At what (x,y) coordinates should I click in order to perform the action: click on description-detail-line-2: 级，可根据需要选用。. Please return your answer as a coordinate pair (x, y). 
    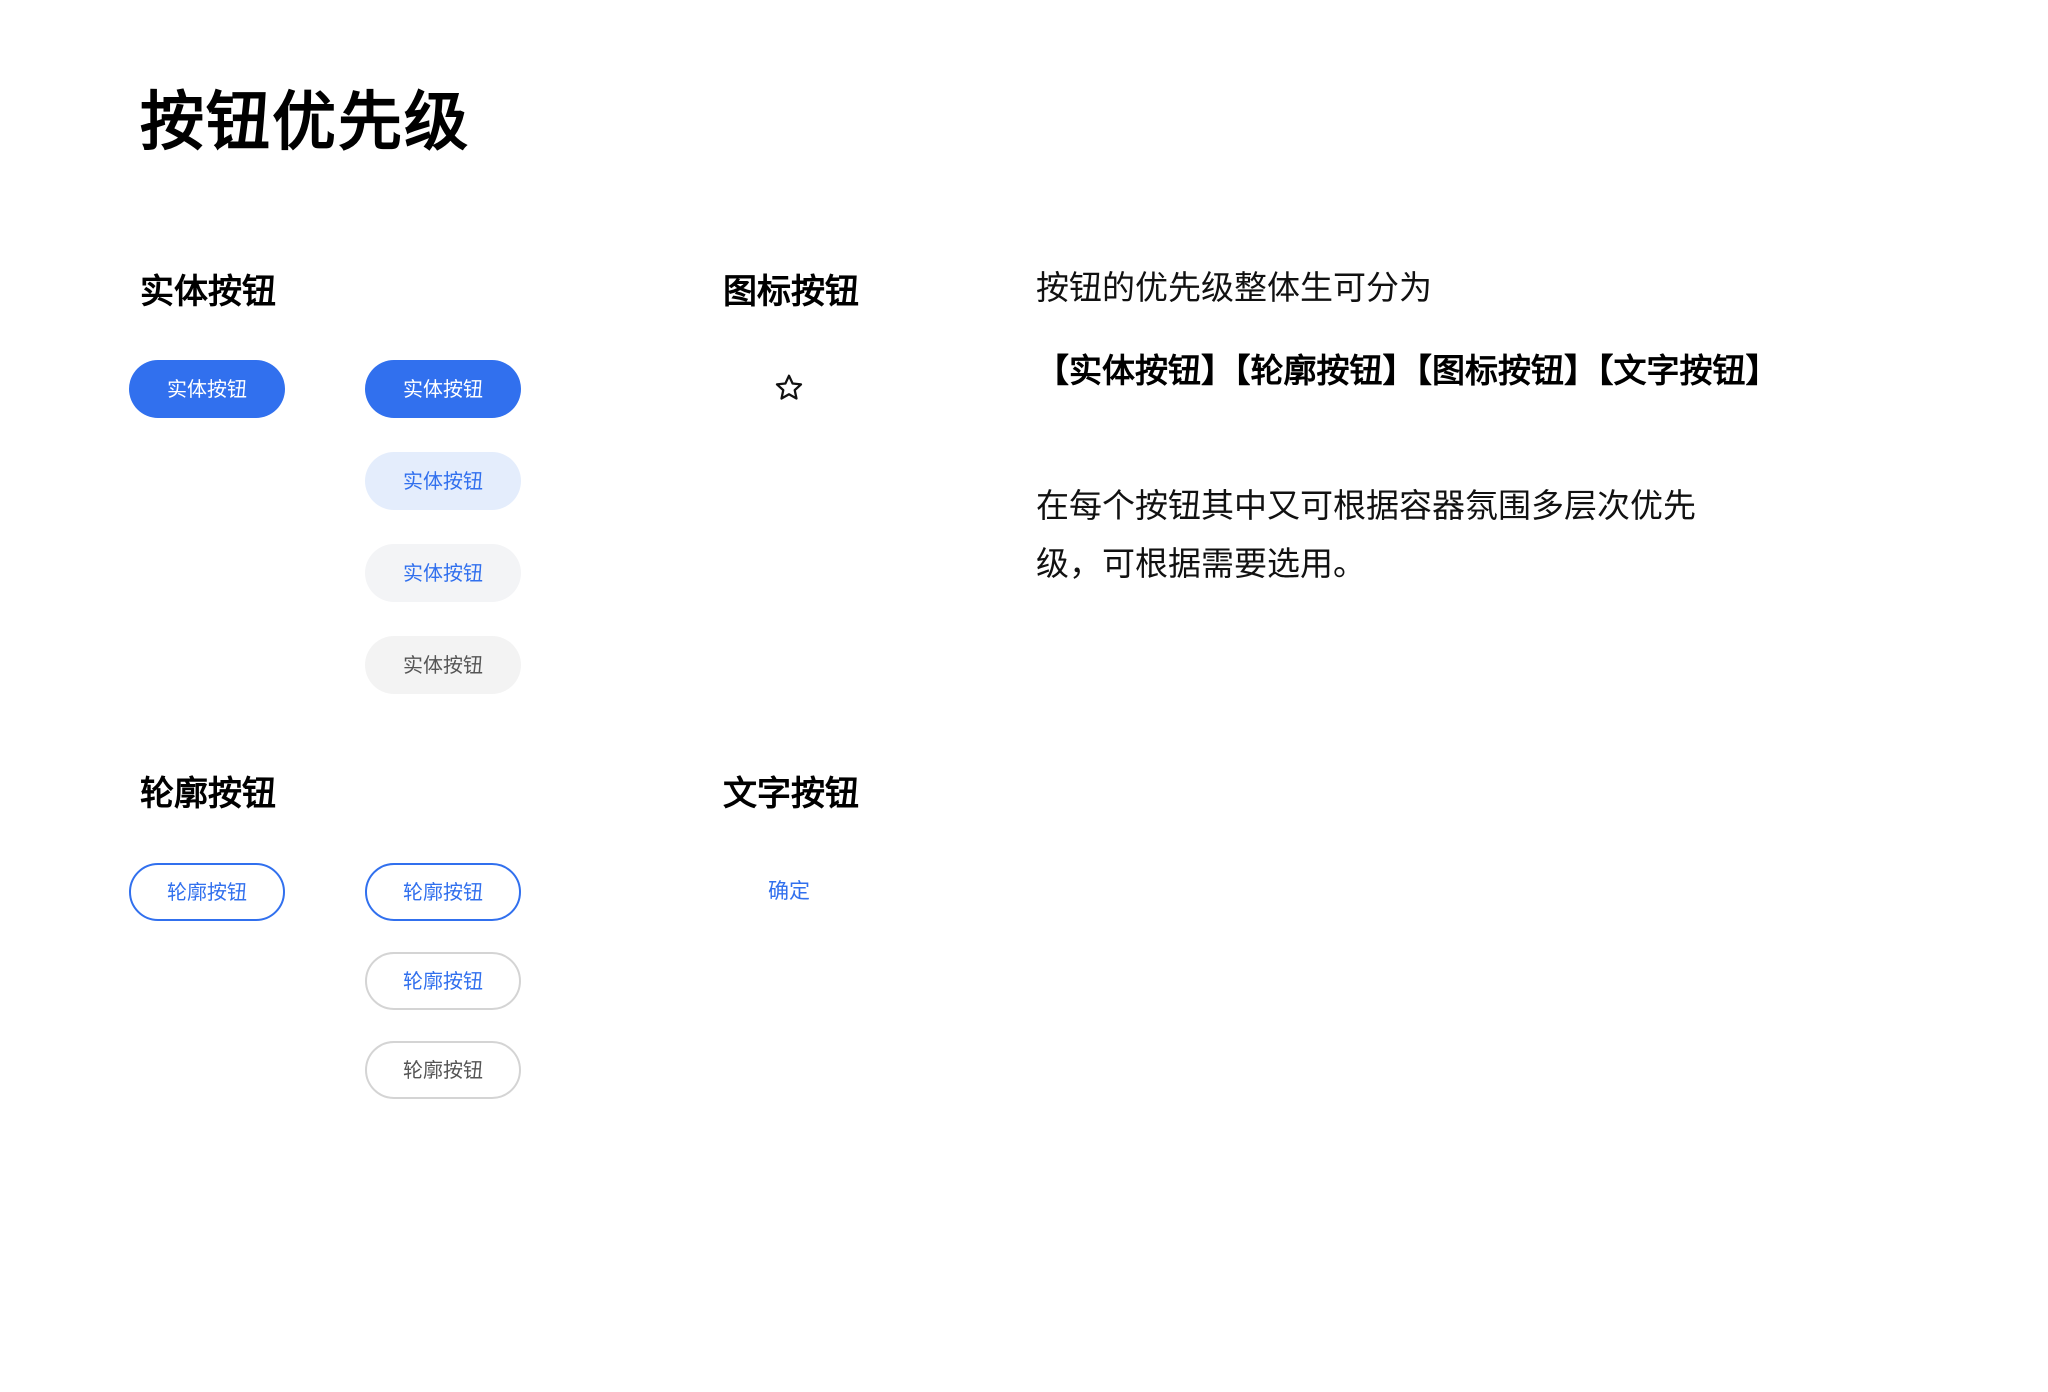
    Looking at the image, I should click on (1201, 563).